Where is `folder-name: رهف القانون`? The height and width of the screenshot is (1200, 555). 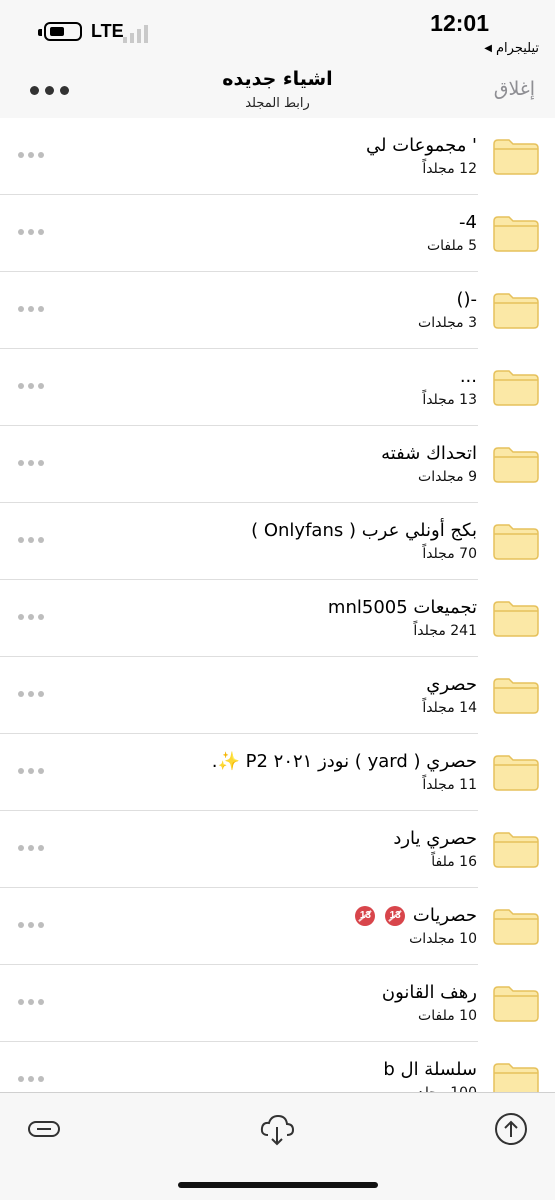 folder-name: رهف القانون is located at coordinates (429, 992).